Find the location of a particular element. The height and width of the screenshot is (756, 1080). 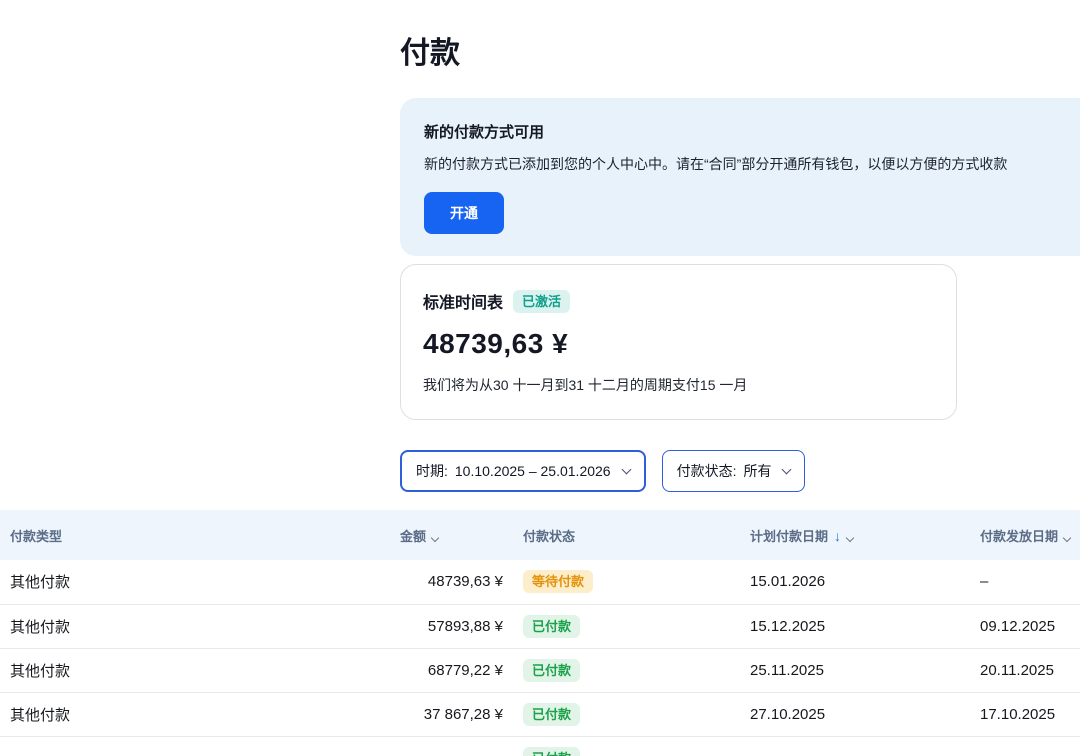

cell-amount is located at coordinates (452, 746).